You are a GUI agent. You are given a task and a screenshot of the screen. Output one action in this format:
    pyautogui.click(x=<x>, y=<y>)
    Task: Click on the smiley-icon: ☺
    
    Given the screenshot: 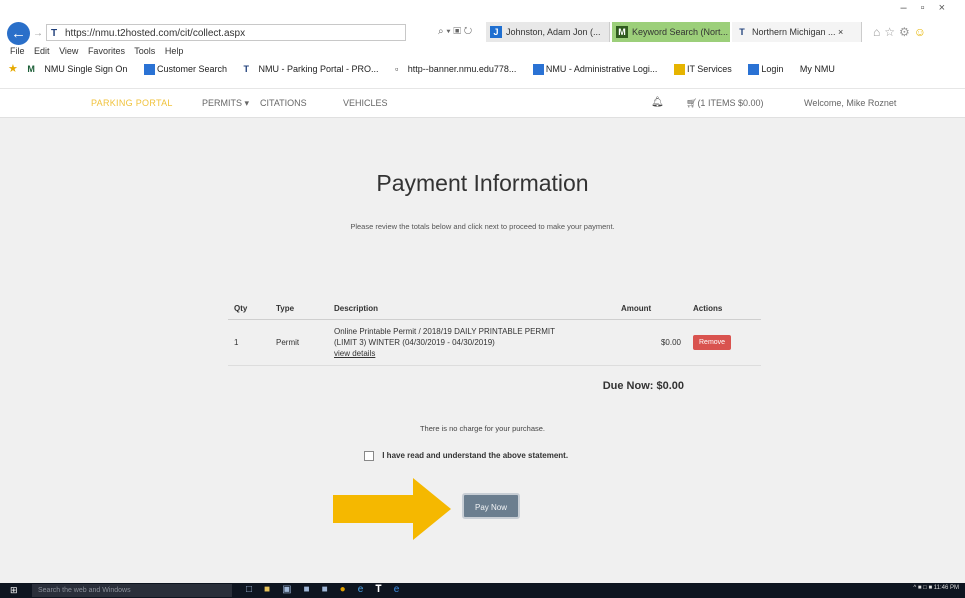 What is the action you would take?
    pyautogui.click(x=922, y=32)
    